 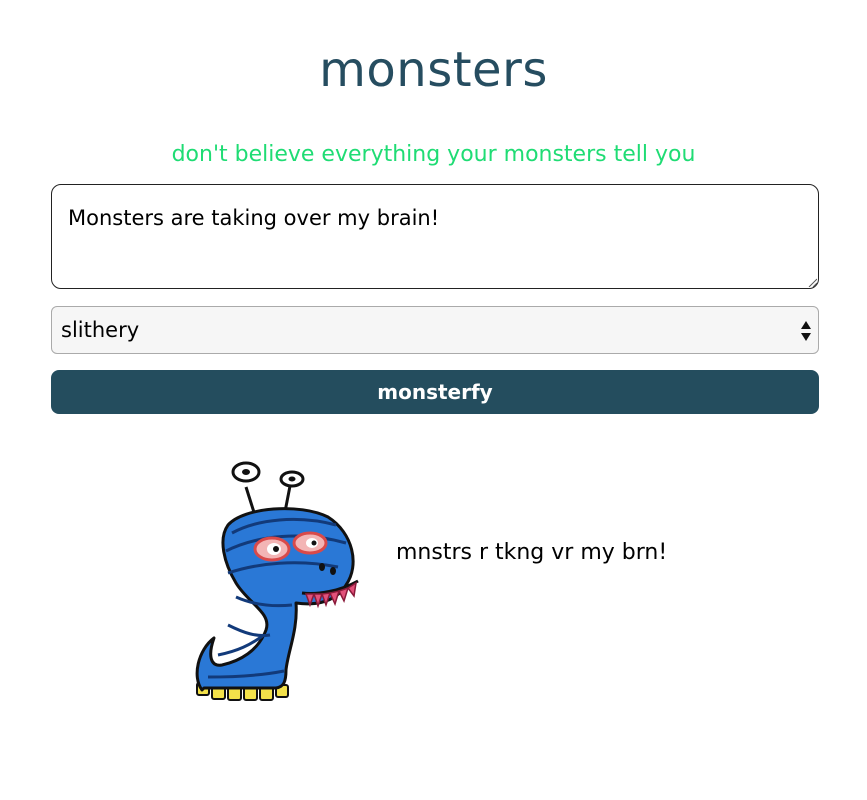 I want to click on resize-grip-icon, so click(x=812, y=282).